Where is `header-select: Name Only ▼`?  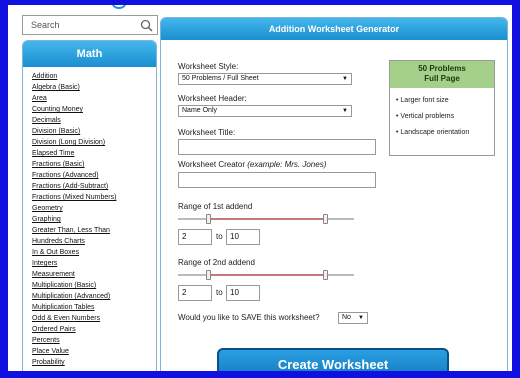 header-select: Name Only ▼ is located at coordinates (265, 111).